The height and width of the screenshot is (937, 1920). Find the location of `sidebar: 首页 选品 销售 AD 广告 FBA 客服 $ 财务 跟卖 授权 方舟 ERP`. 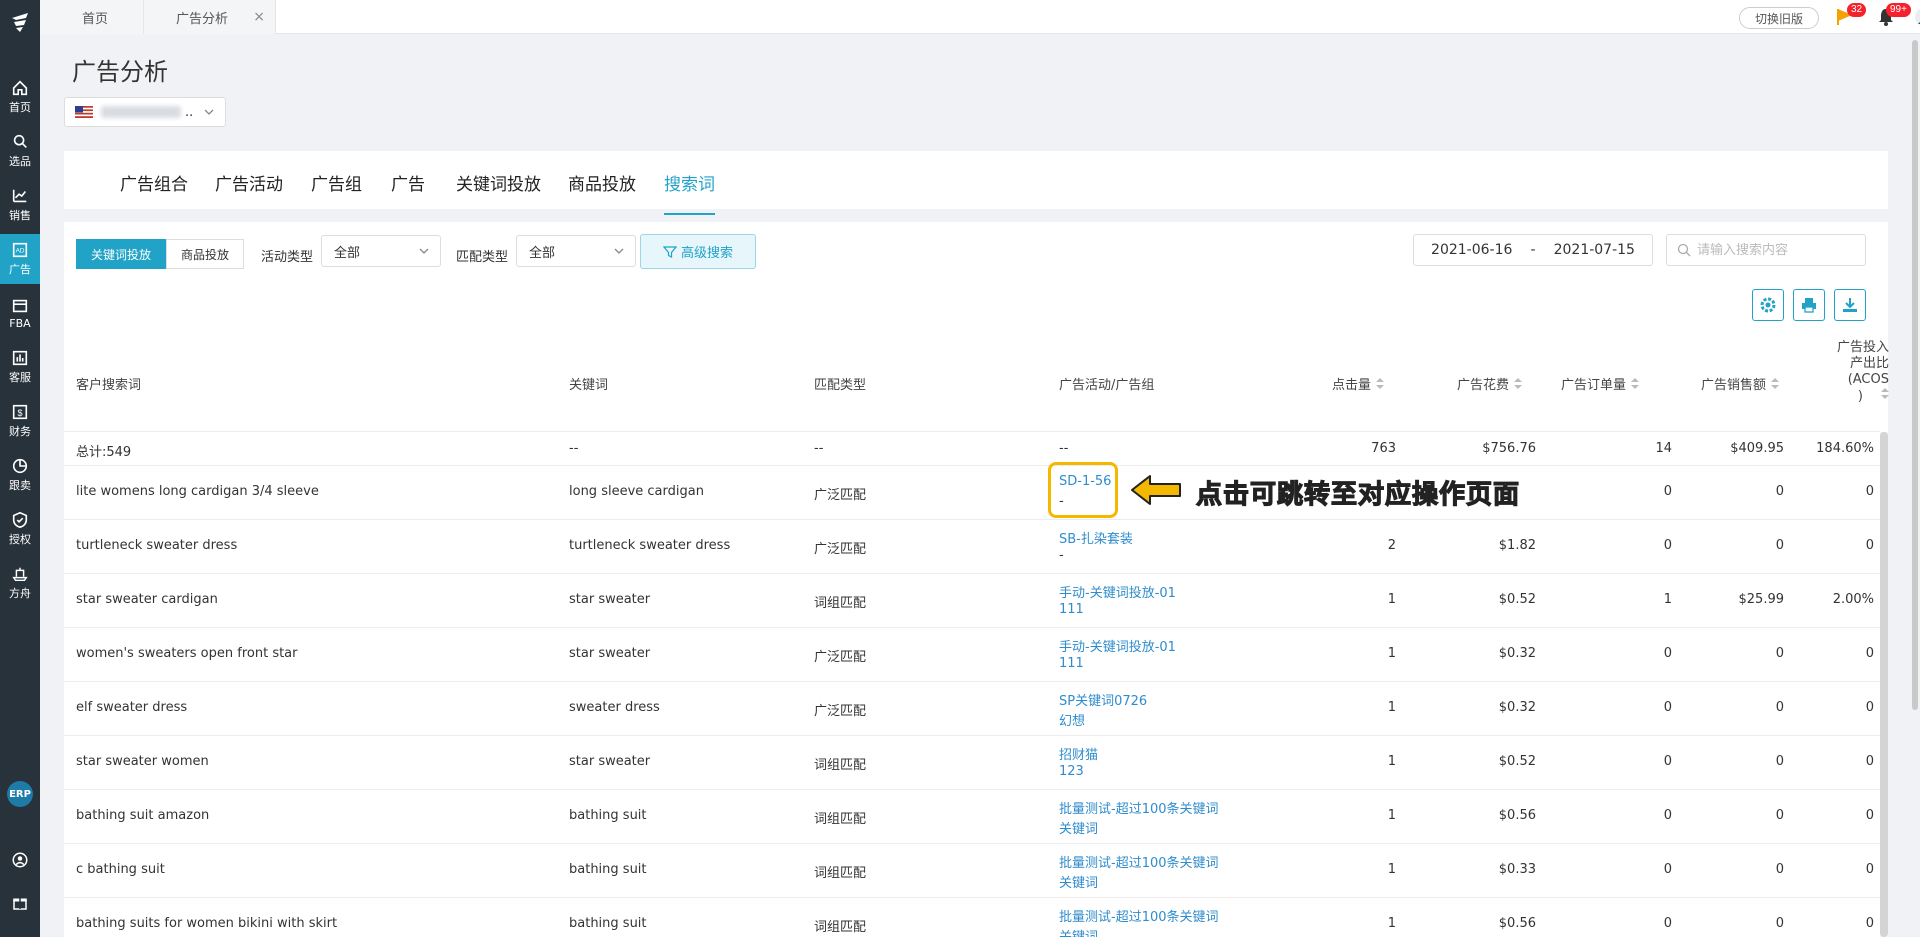

sidebar: 首页 选品 销售 AD 广告 FBA 客服 $ 财务 跟卖 授权 方舟 ERP is located at coordinates (20, 468).